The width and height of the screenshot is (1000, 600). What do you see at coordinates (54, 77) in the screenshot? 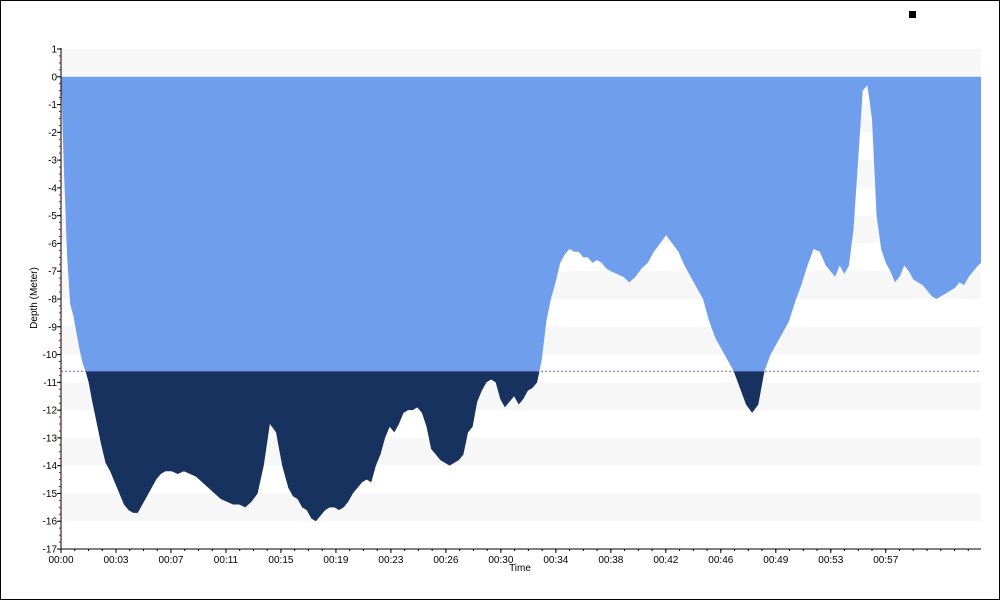
I see `y-tick-label: 0` at bounding box center [54, 77].